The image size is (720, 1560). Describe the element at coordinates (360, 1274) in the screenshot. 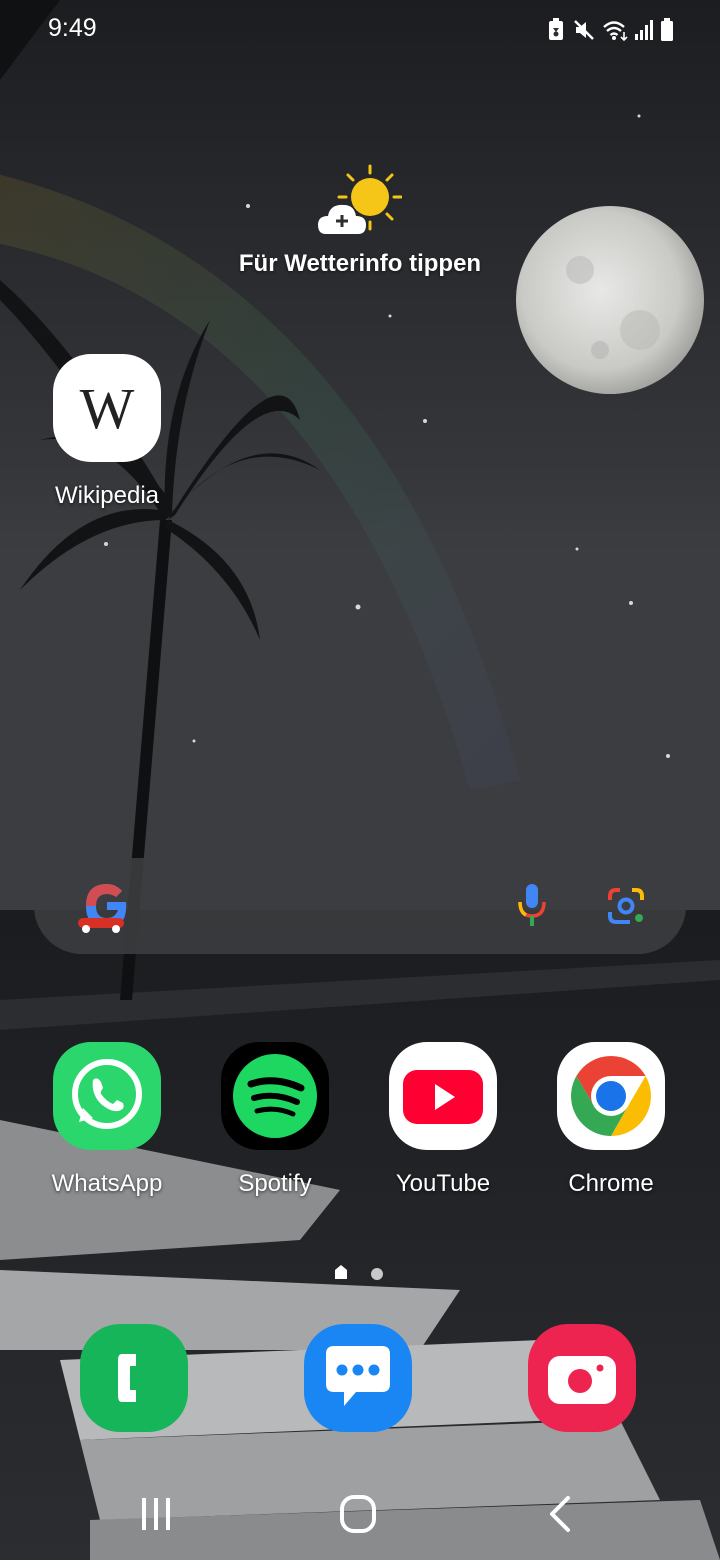

I see `page-indicator` at that location.